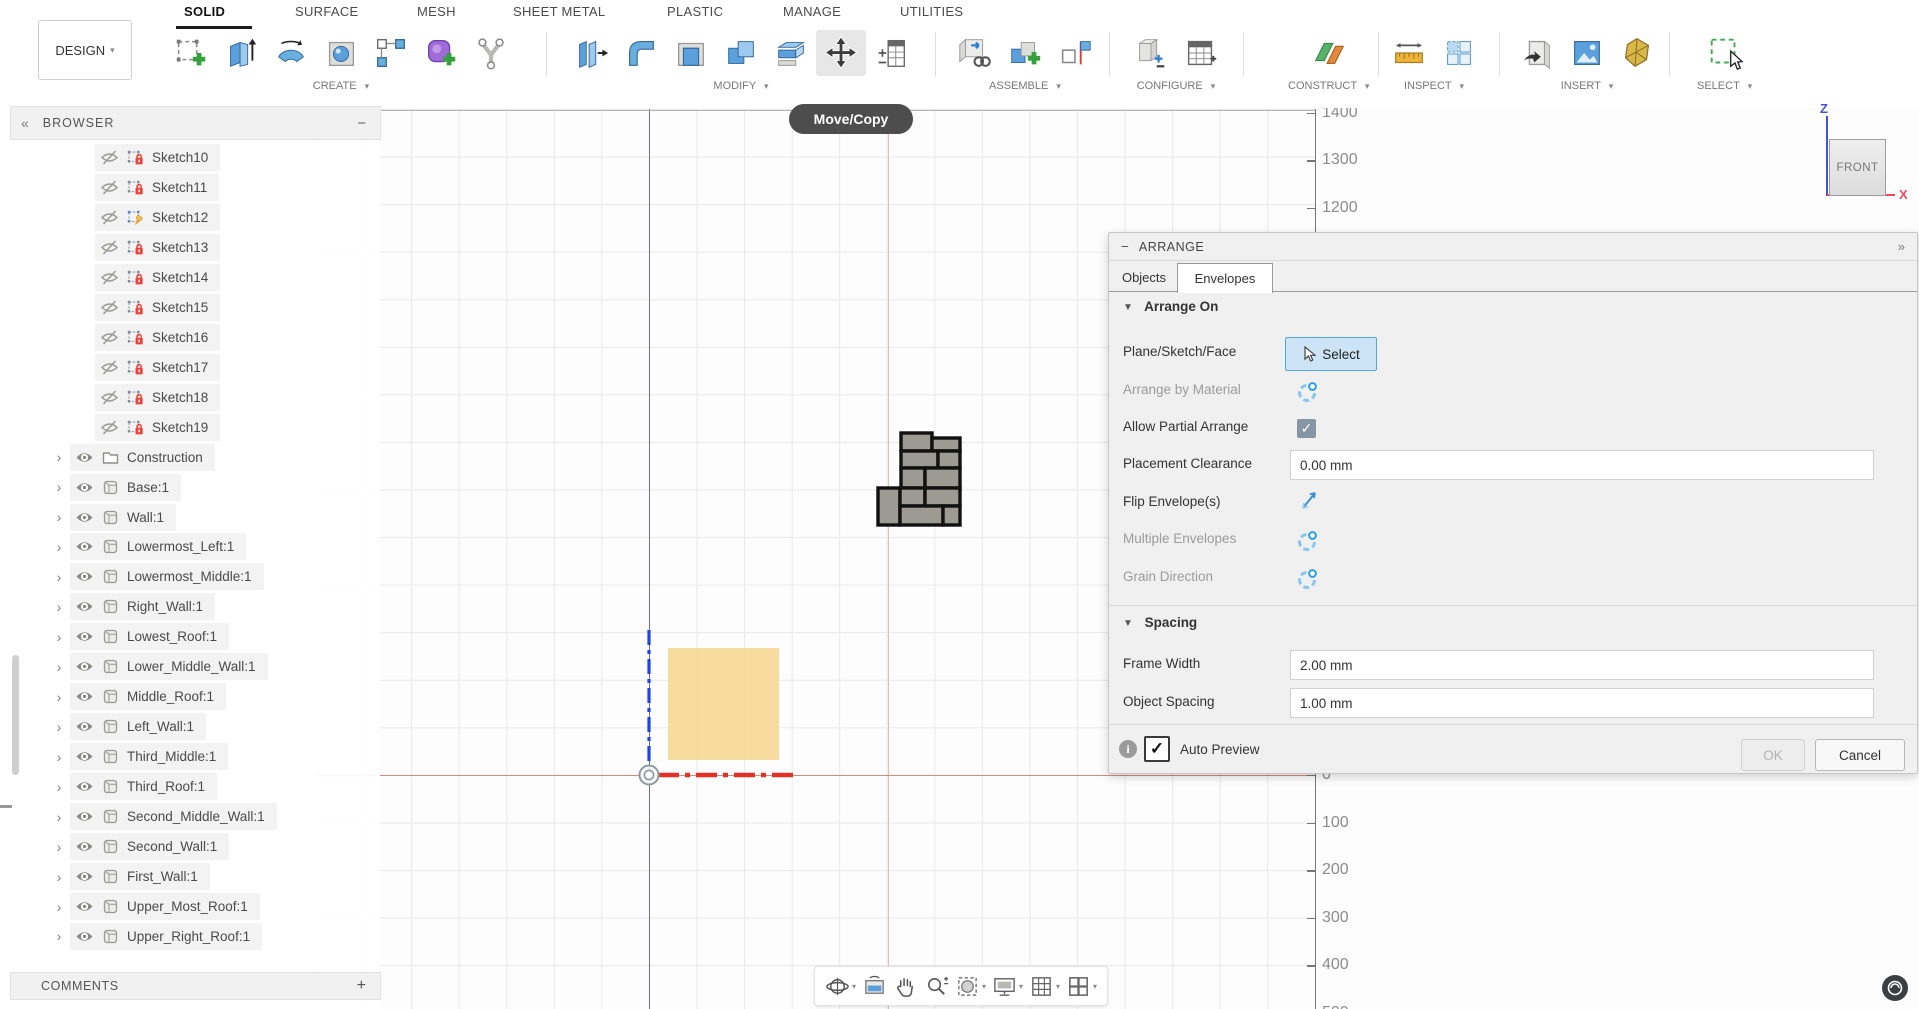 Image resolution: width=1919 pixels, height=1009 pixels. I want to click on revolve-icon, so click(291, 53).